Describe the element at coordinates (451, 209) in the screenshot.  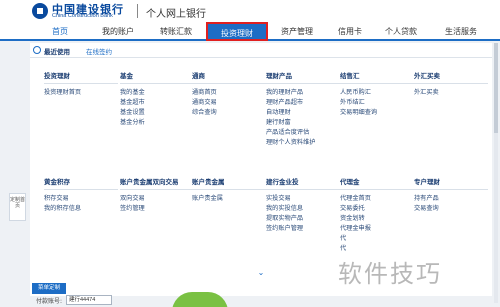
I see `menu-link: 交易查询` at that location.